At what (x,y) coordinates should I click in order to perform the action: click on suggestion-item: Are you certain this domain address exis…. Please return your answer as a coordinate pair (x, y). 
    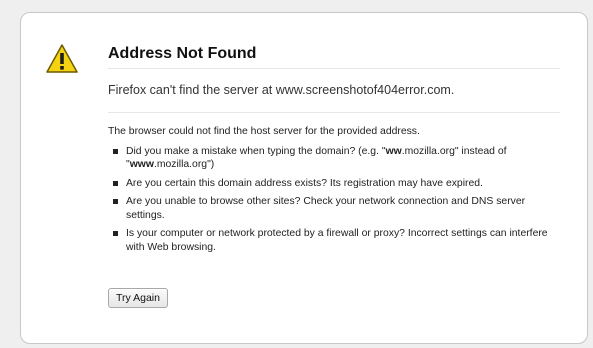
    Looking at the image, I should click on (334, 184).